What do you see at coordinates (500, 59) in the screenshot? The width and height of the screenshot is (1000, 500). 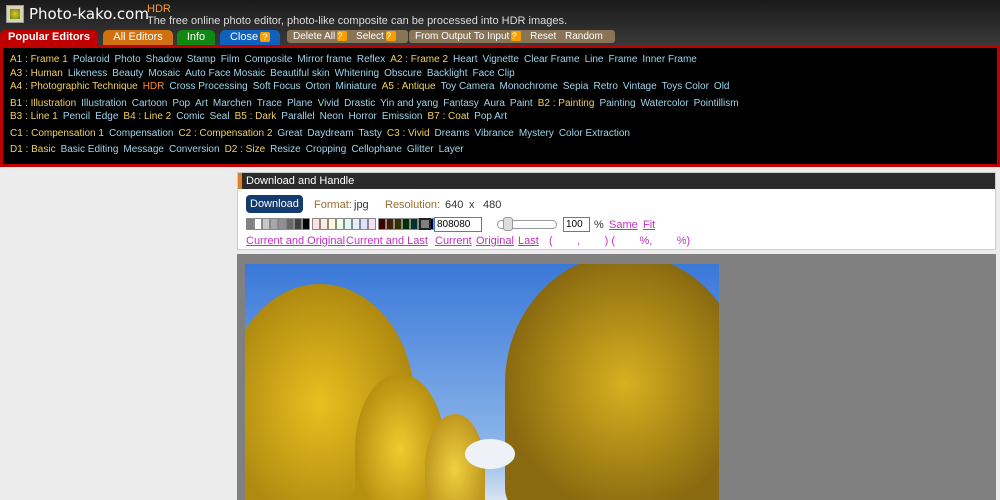 I see `menu-item: Vignette` at bounding box center [500, 59].